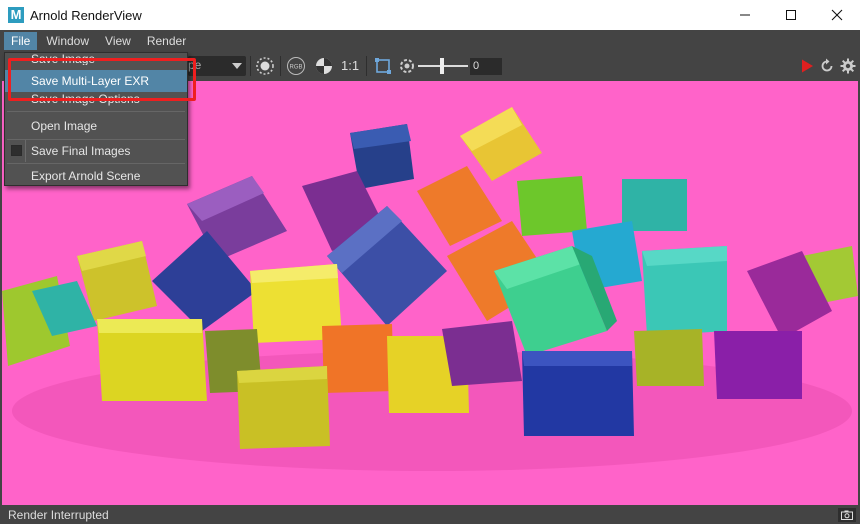 This screenshot has height=524, width=860. What do you see at coordinates (237, 66) in the screenshot?
I see `chevron-down-icon` at bounding box center [237, 66].